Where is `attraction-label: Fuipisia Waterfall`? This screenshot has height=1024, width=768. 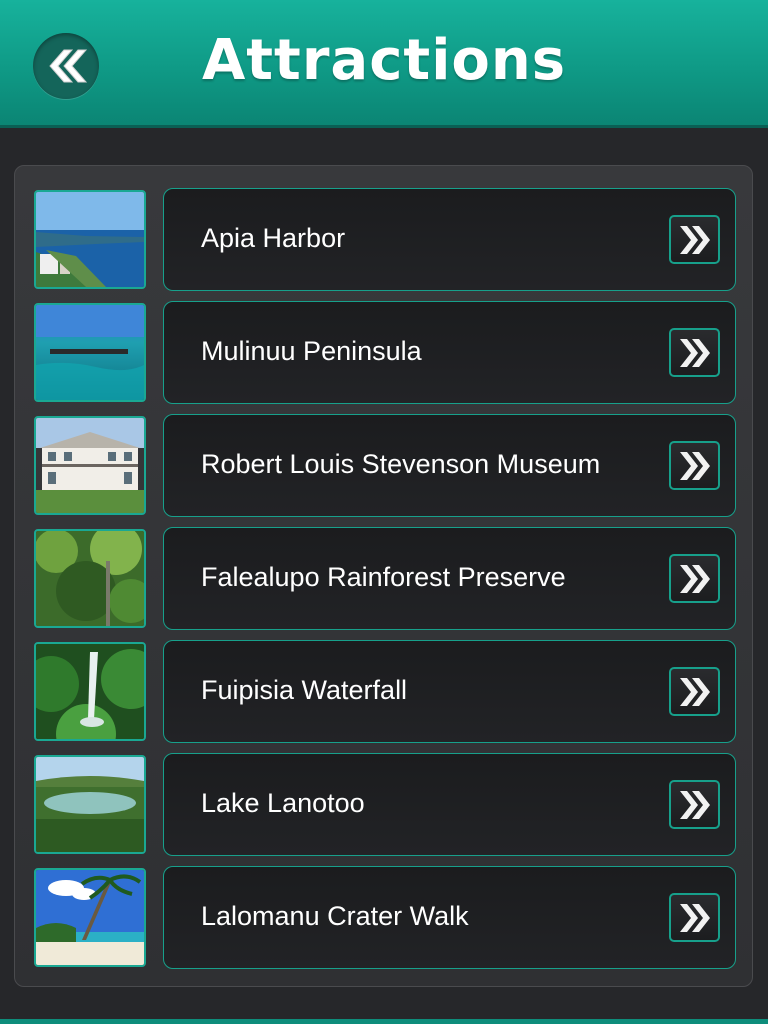
attraction-label: Fuipisia Waterfall is located at coordinates (304, 690).